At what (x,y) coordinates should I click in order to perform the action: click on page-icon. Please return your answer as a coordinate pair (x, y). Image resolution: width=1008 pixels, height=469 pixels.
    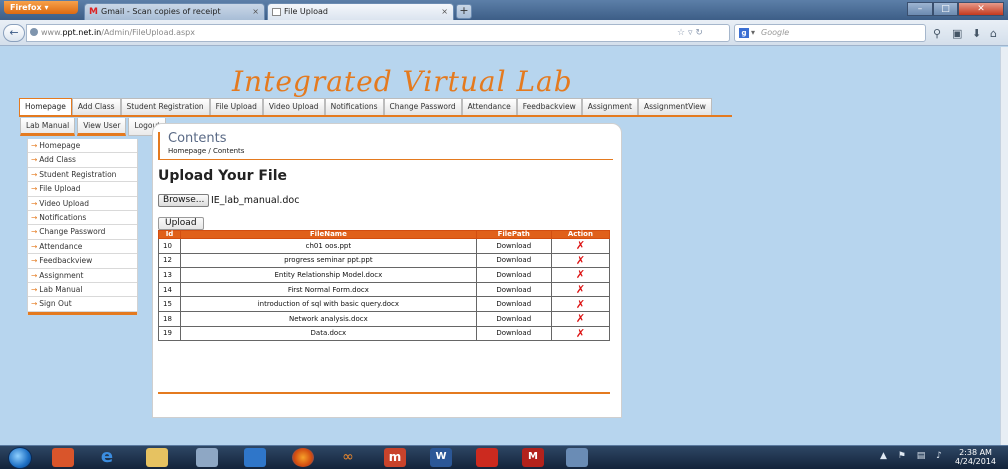
    Looking at the image, I should click on (276, 12).